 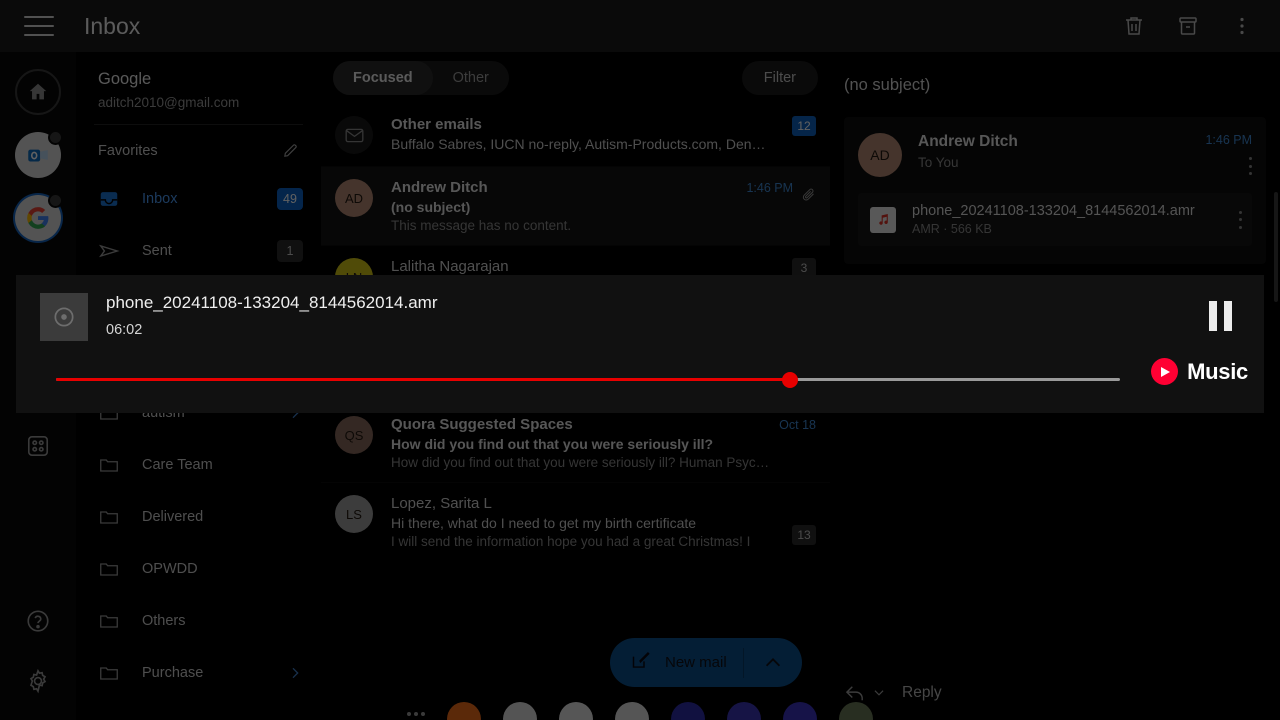 I want to click on seek-fill, so click(x=423, y=379).